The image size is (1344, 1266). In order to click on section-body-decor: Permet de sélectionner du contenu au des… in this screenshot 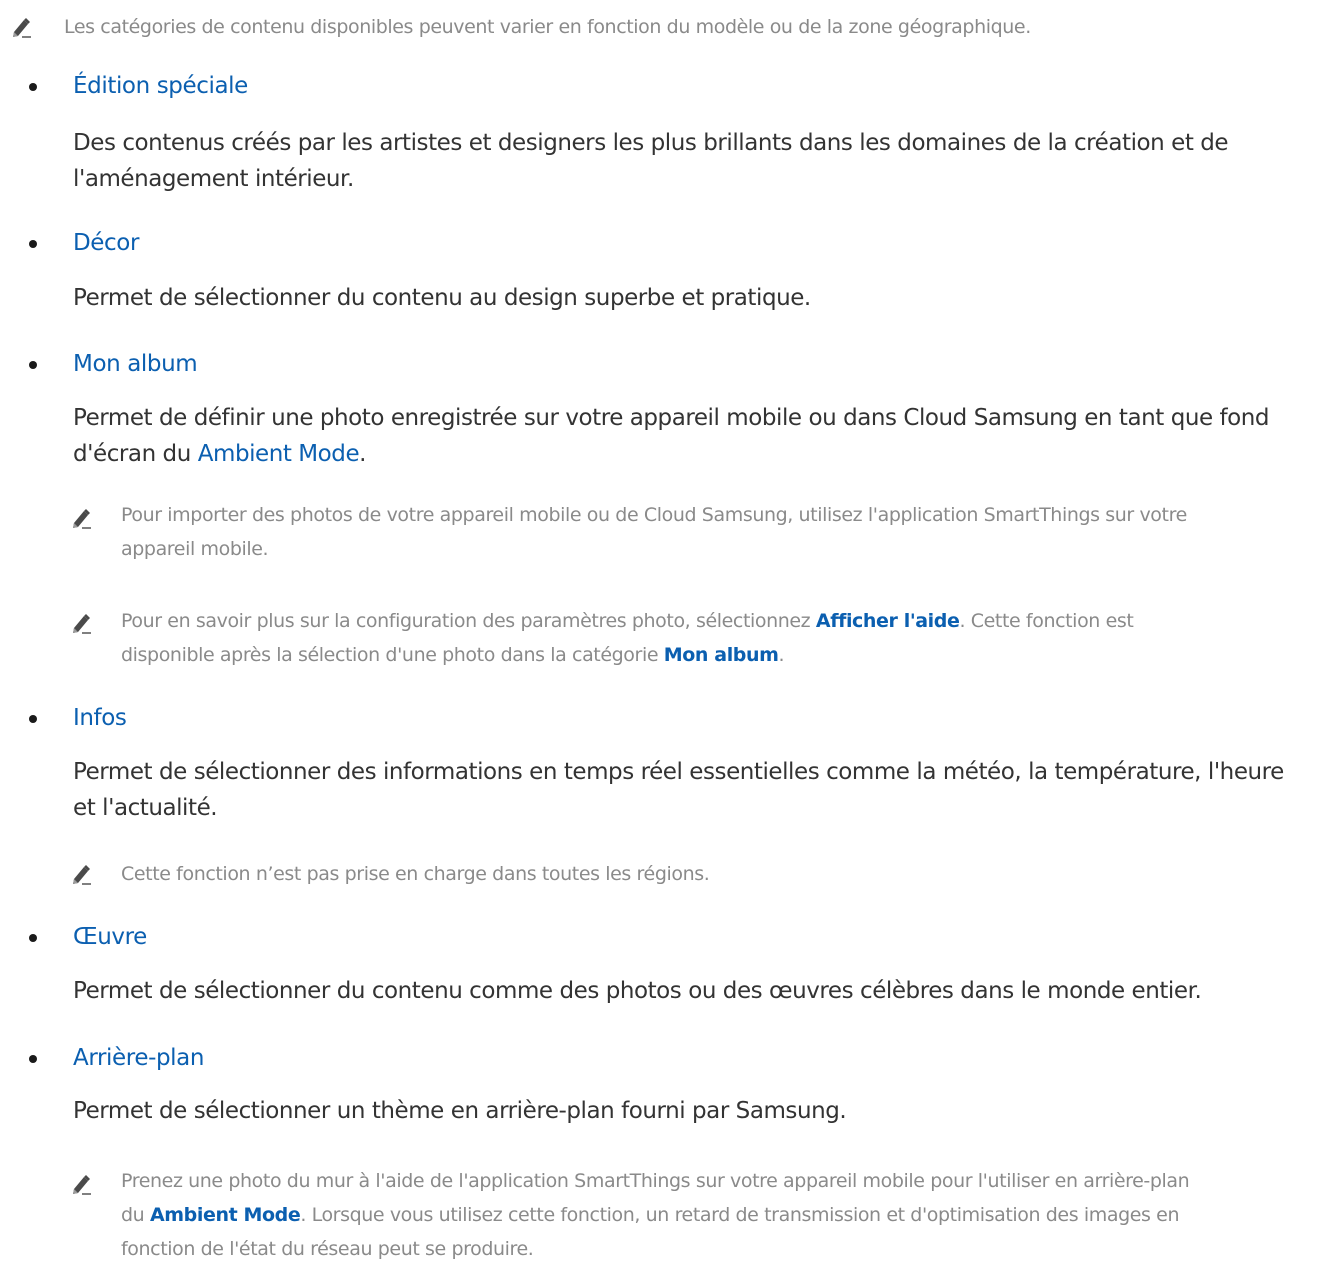, I will do `click(442, 298)`.